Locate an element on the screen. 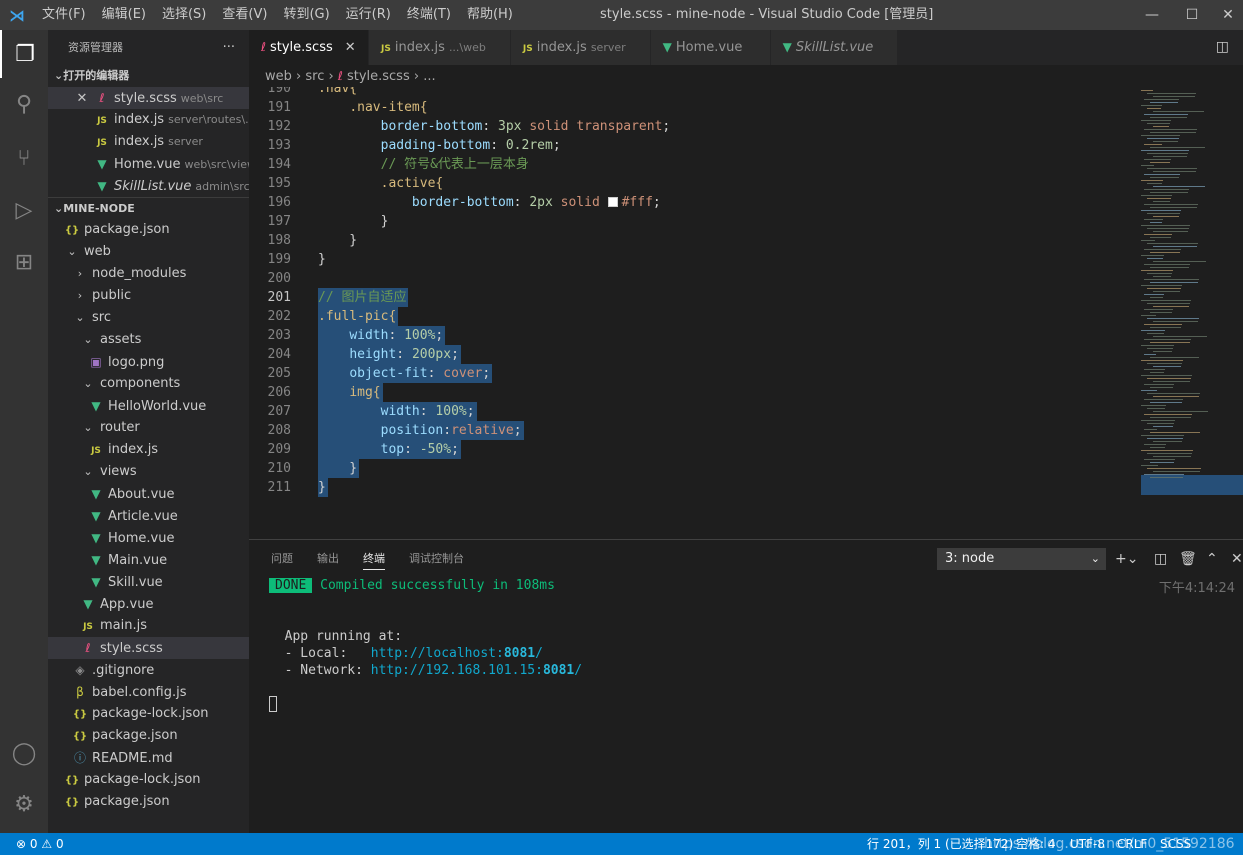 Image resolution: width=1243 pixels, height=855 pixels. trash-icon: 🗑 is located at coordinates (1188, 559).